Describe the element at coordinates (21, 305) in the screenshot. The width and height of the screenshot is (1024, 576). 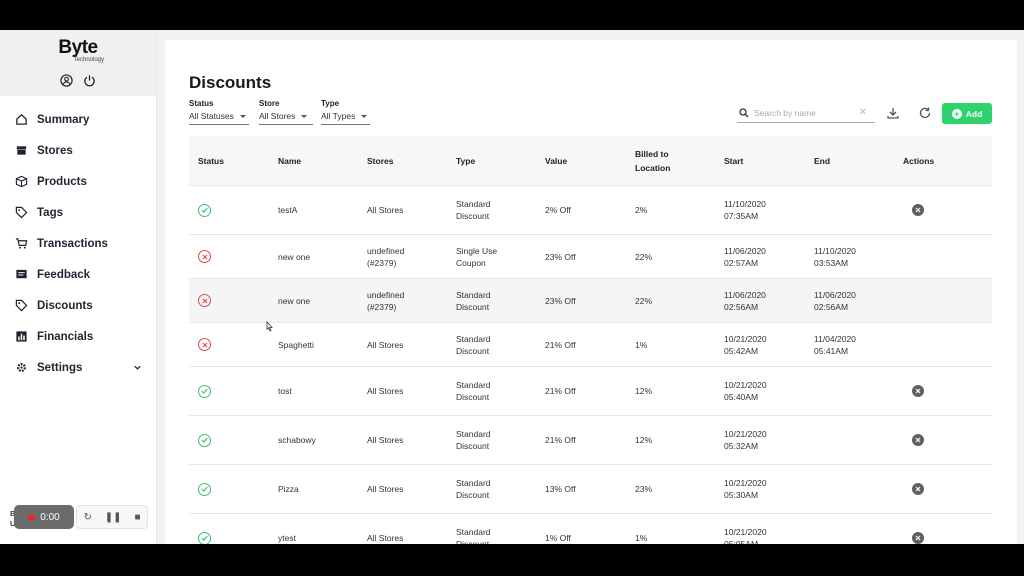
I see `discount-tag-icon` at that location.